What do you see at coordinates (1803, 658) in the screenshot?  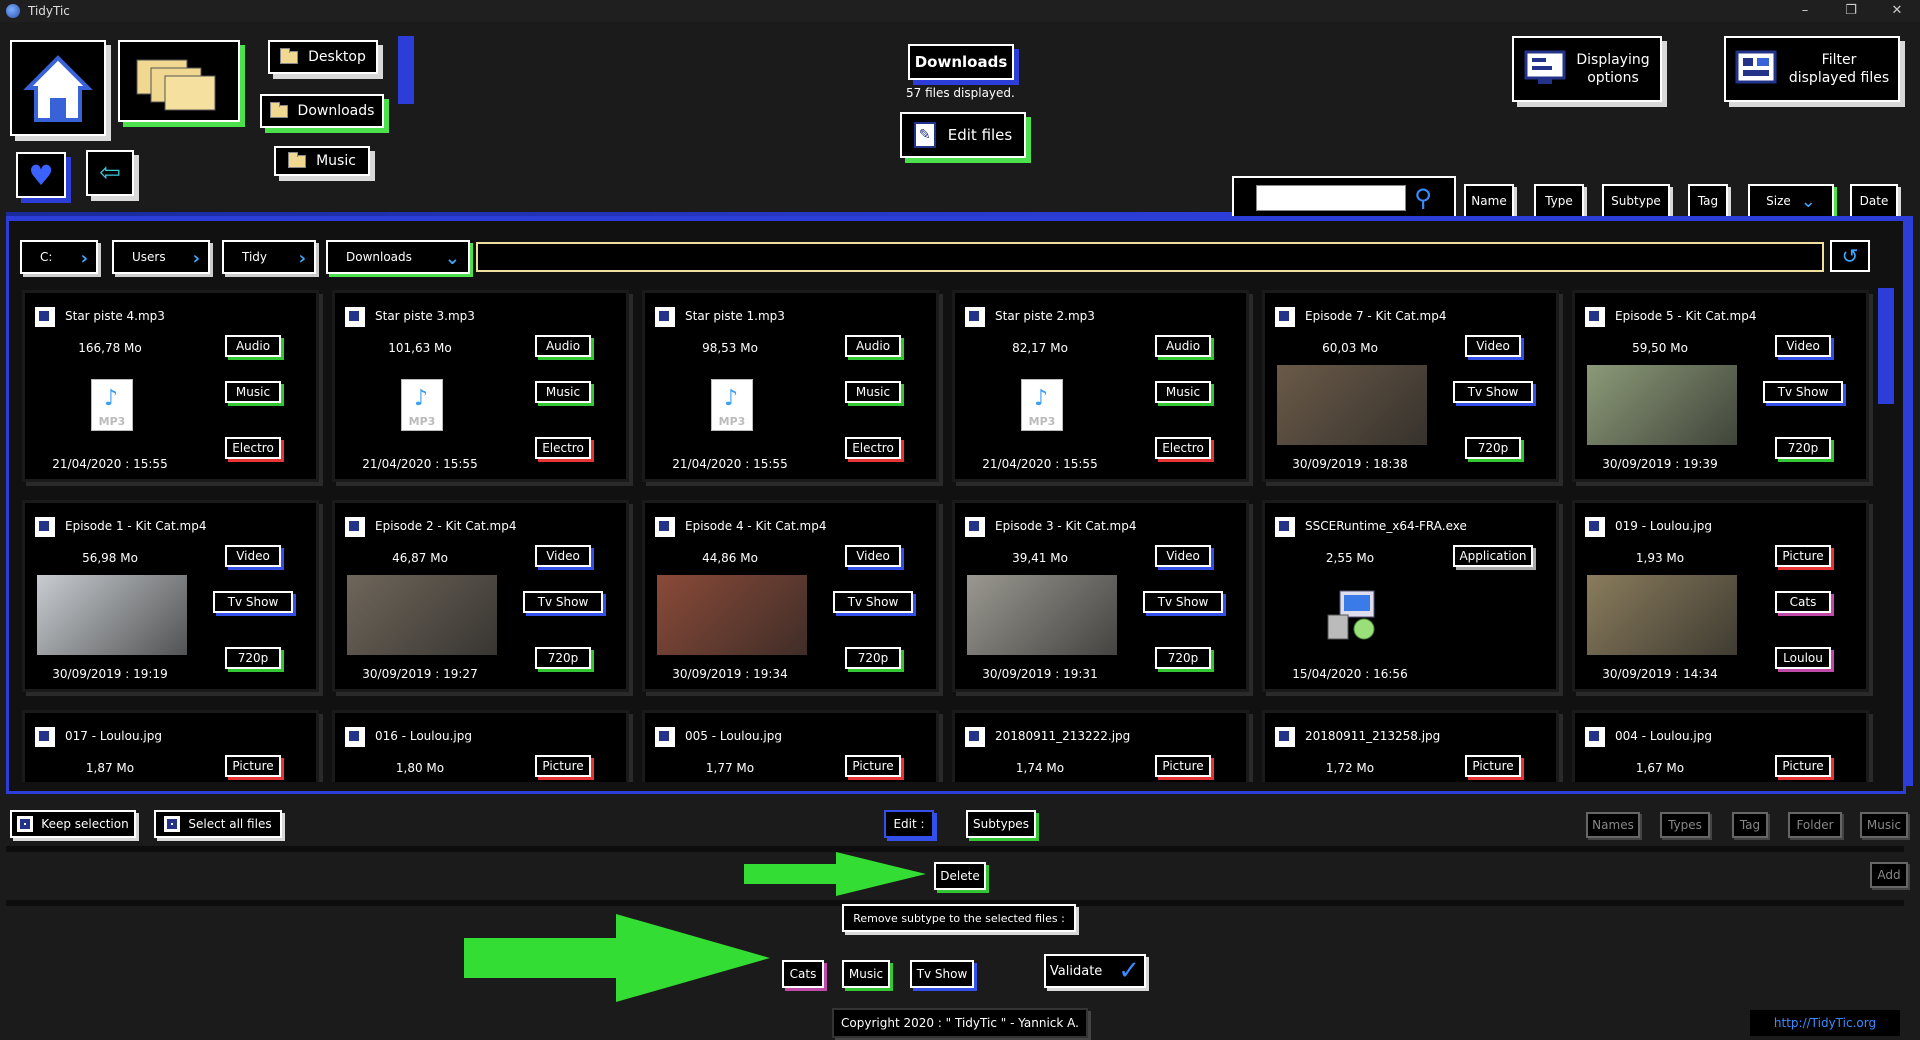 I see `file-tag: Loulou` at bounding box center [1803, 658].